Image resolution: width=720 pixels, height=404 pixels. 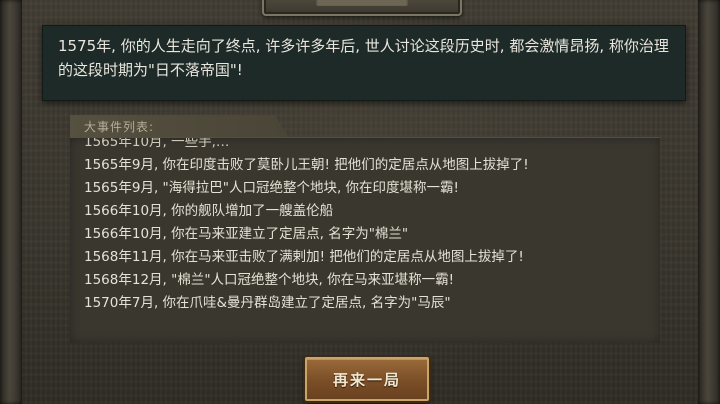 I want to click on event-item: 1565年9月, "海得拉巴"人口冠绝整个地块, 你在印度堪称一霸!, so click(x=271, y=188).